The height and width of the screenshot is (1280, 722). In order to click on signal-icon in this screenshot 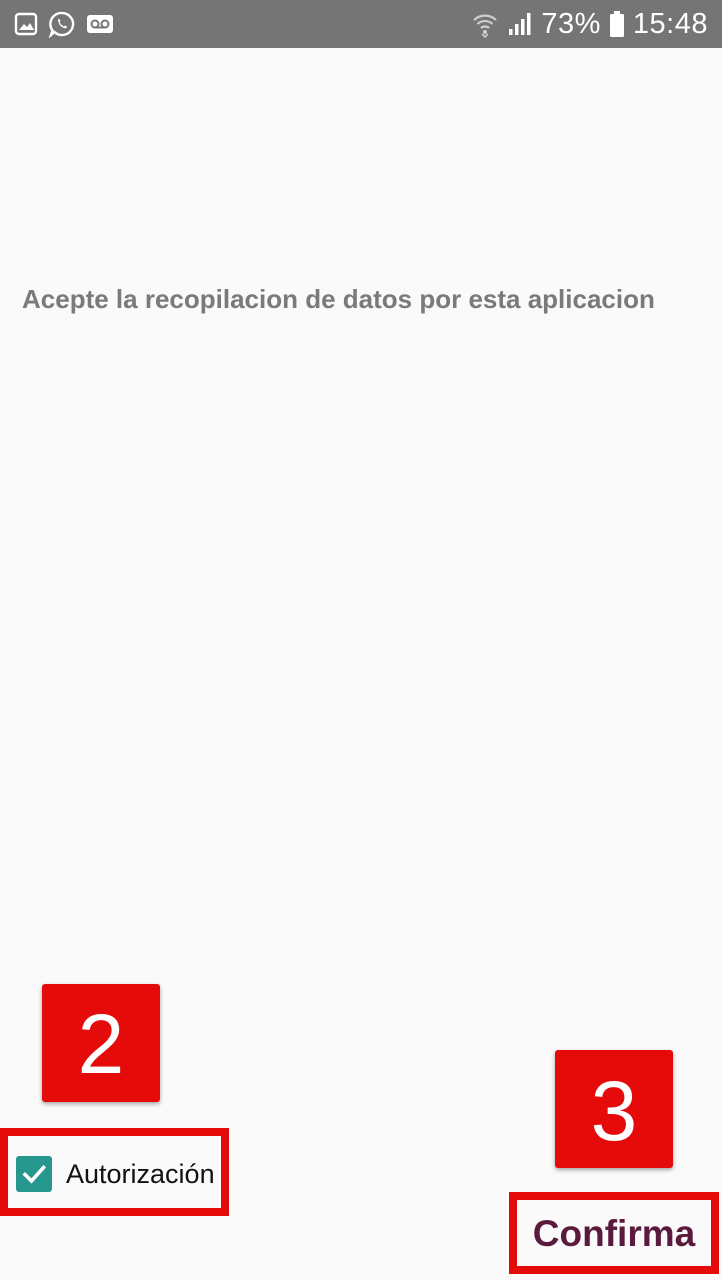, I will do `click(520, 24)`.